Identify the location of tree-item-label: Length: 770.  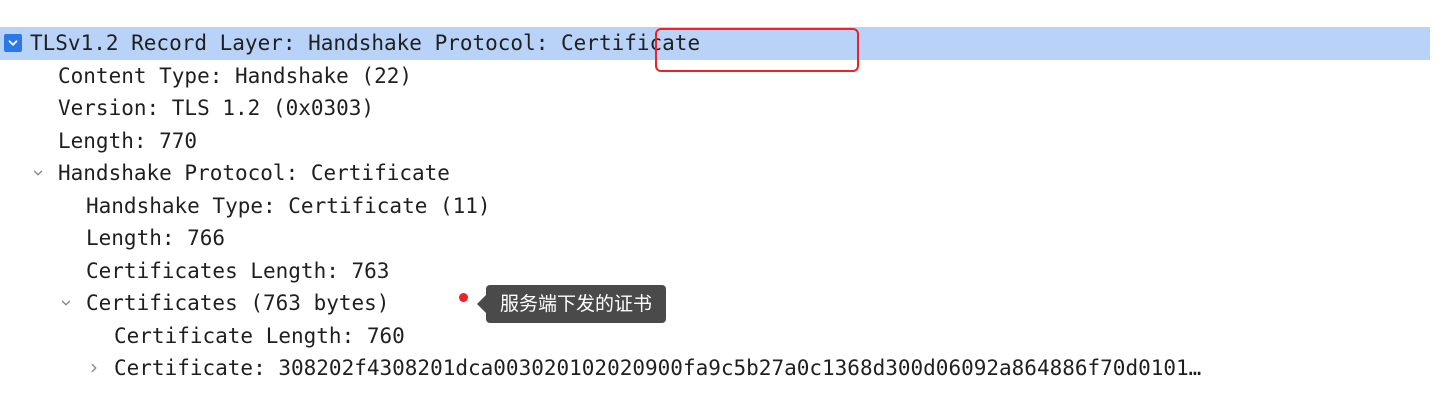
(128, 140).